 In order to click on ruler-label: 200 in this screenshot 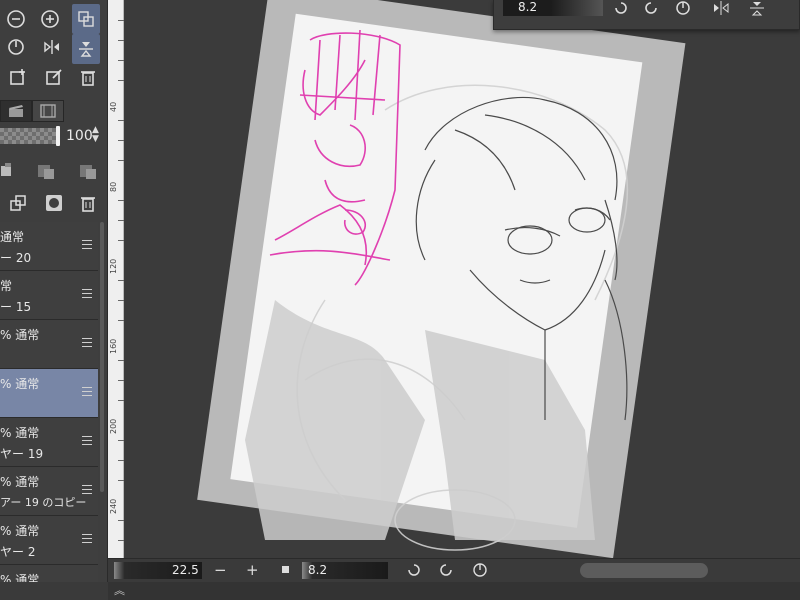, I will do `click(113, 426)`.